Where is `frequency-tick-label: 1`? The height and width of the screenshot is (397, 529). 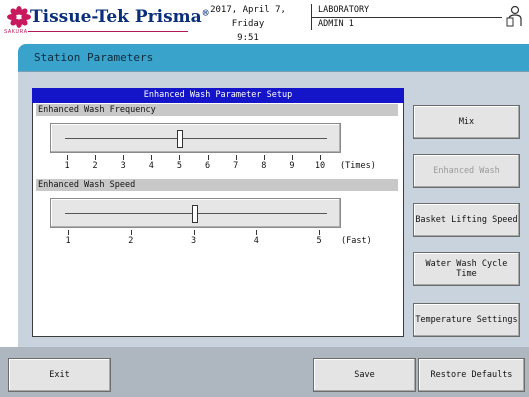 frequency-tick-label: 1 is located at coordinates (67, 166).